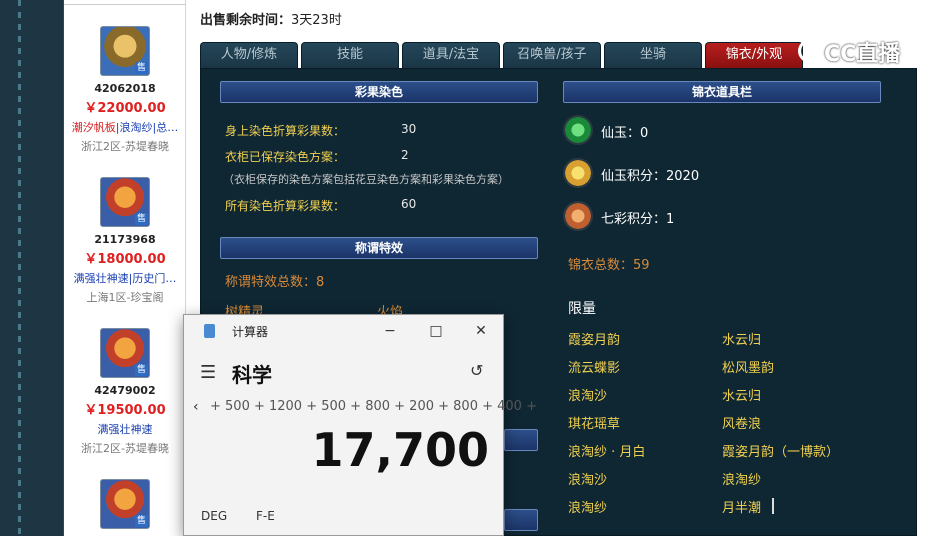 The width and height of the screenshot is (948, 536). I want to click on limited-item: 霞姿月韵（一博款）, so click(781, 452).